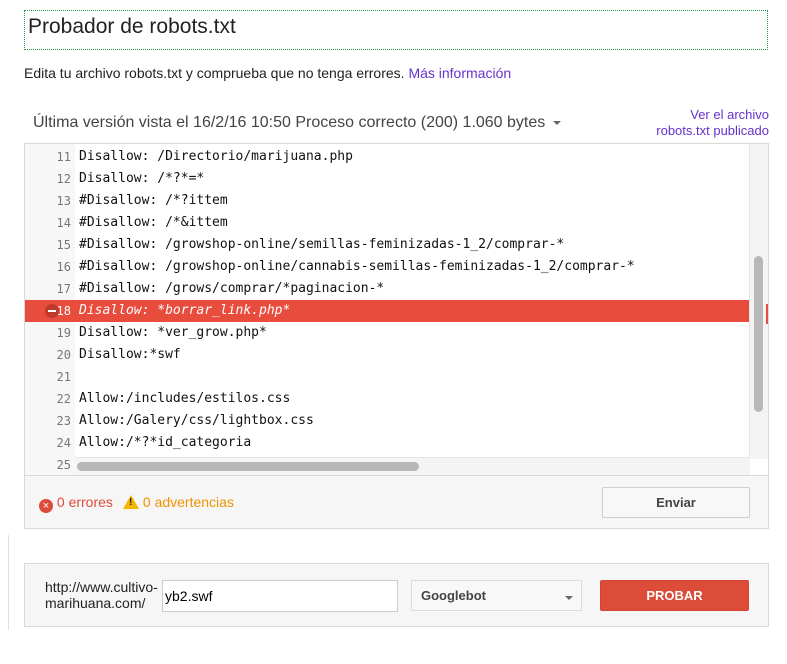  What do you see at coordinates (95, 603) in the screenshot?
I see `base-url-line2: marihuana.com/` at bounding box center [95, 603].